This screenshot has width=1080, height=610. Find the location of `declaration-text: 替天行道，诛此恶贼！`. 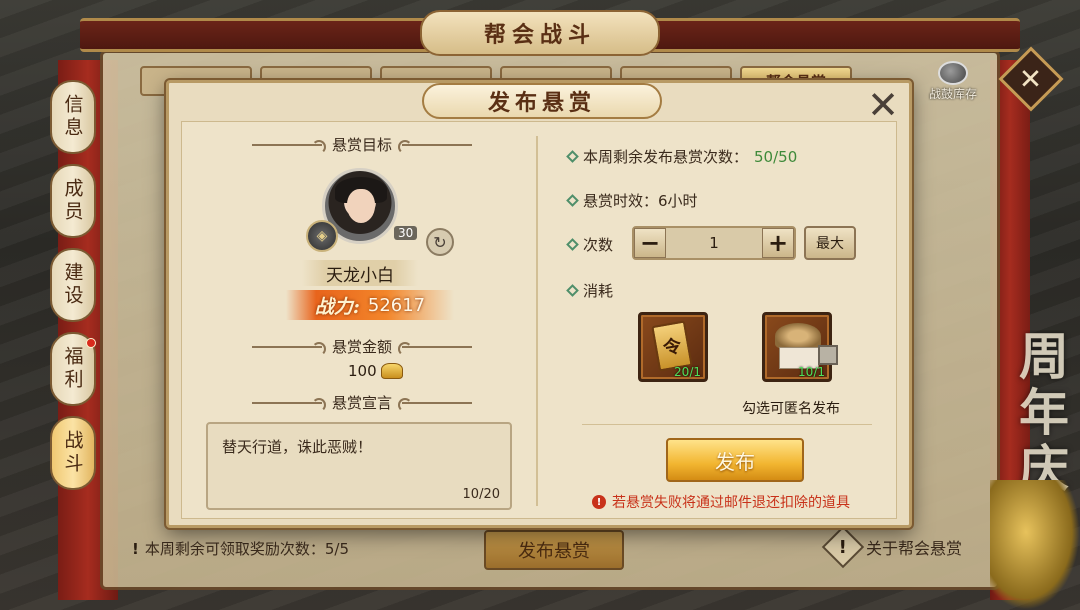

declaration-text: 替天行道，诛此恶贼！ is located at coordinates (297, 447).